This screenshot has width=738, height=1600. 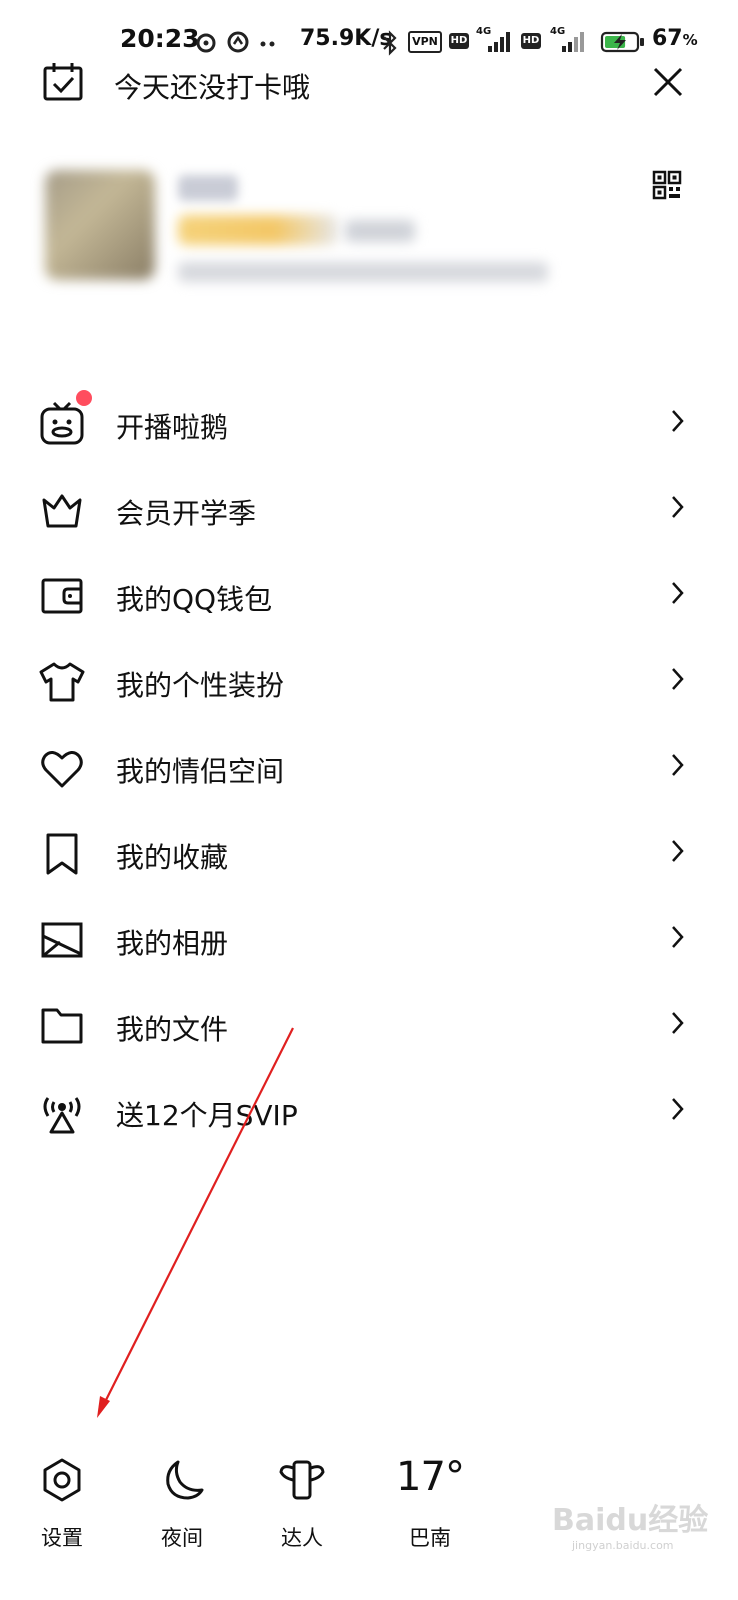 What do you see at coordinates (623, 1545) in the screenshot?
I see `baidu-watermark-url: jingyan.baidu.com` at bounding box center [623, 1545].